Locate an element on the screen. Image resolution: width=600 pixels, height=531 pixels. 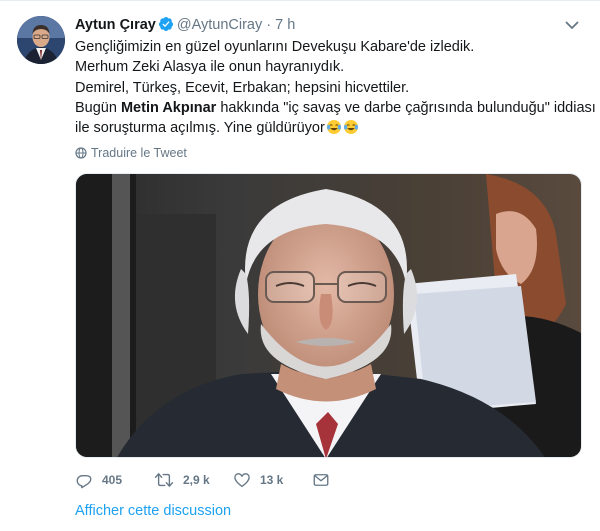
retweet-count: 2,9 k is located at coordinates (196, 480).